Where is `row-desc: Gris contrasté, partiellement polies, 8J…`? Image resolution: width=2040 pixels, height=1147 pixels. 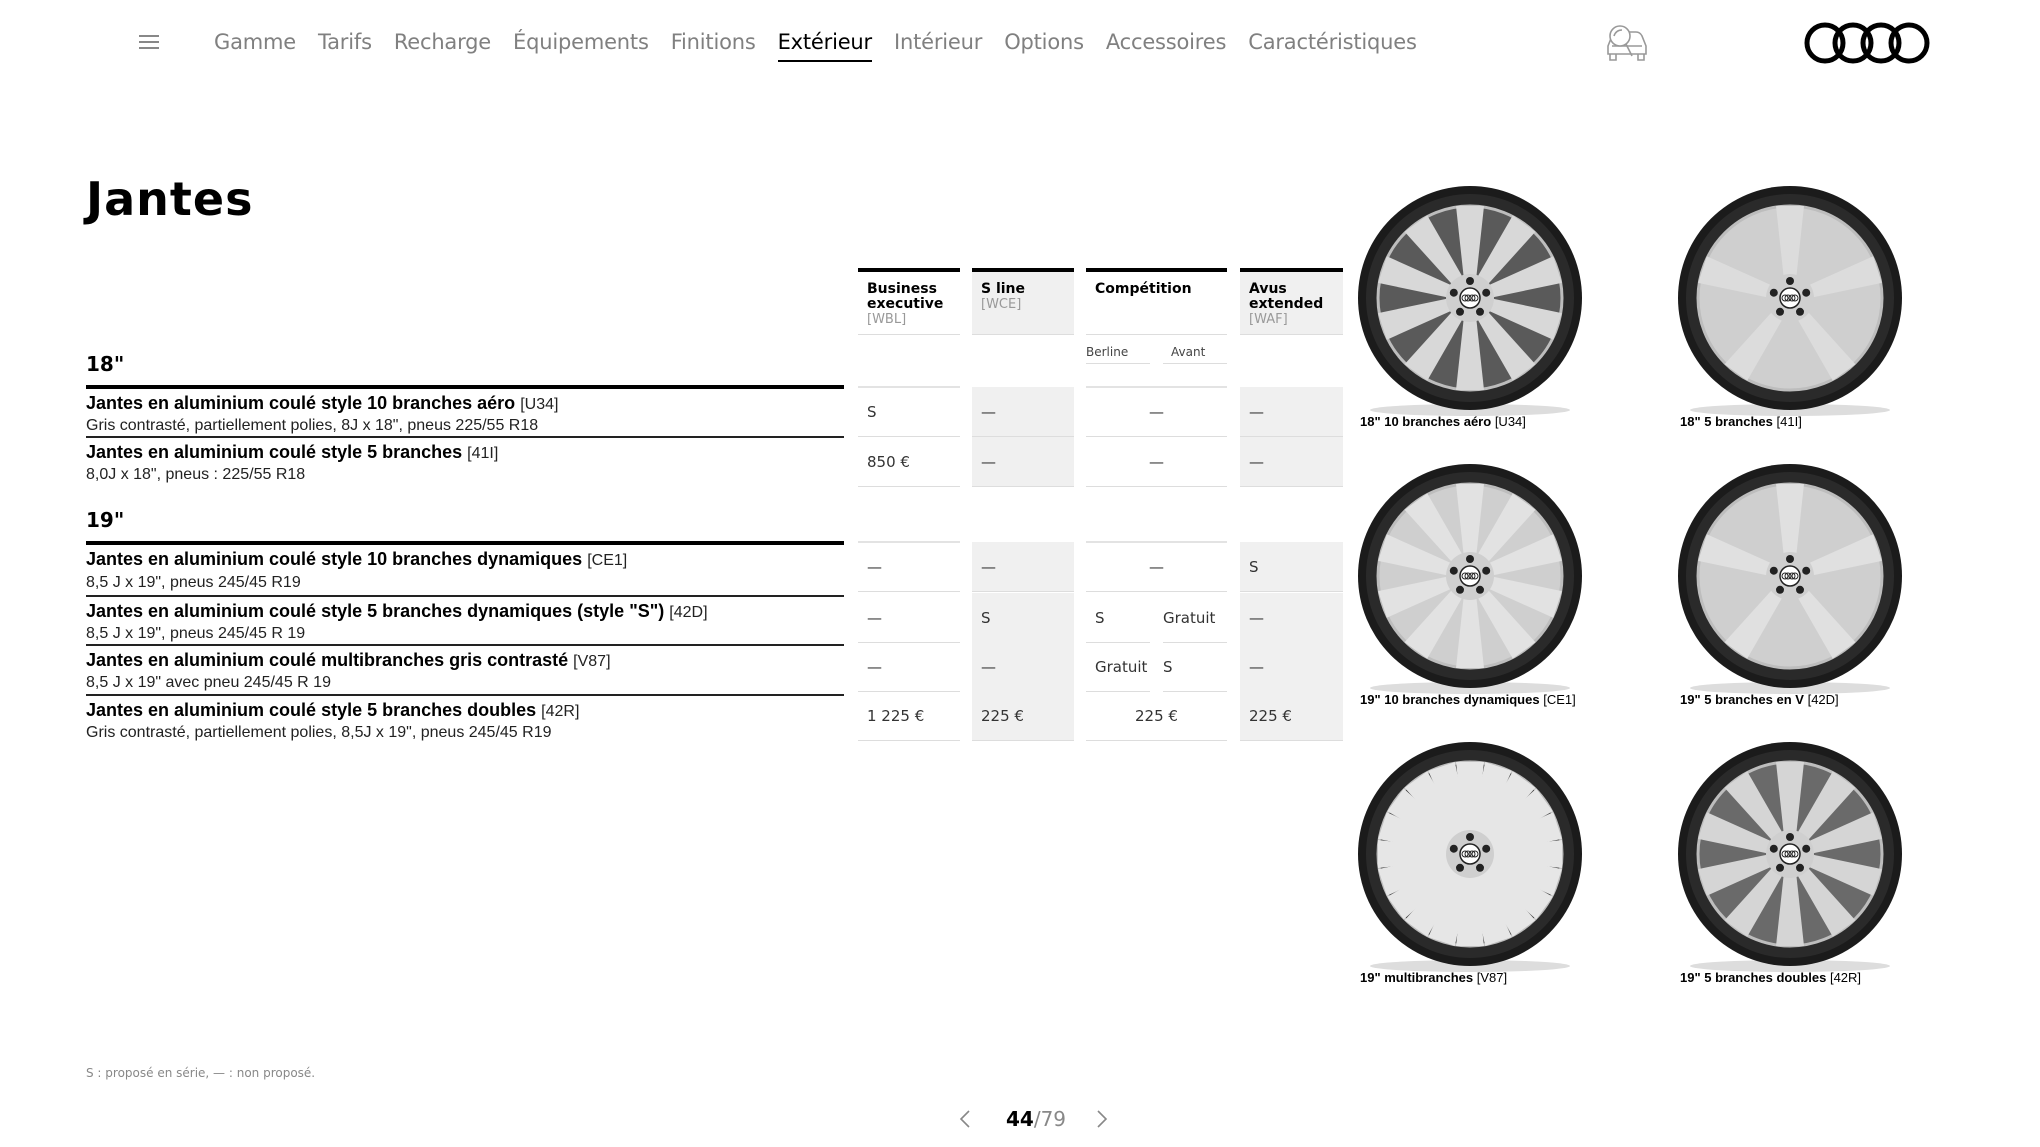 row-desc: Gris contrasté, partiellement polies, 8J… is located at coordinates (312, 425).